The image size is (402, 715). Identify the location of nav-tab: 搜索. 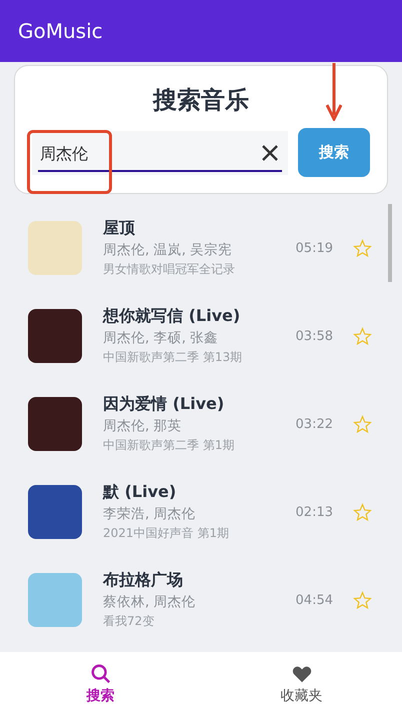
(100, 683).